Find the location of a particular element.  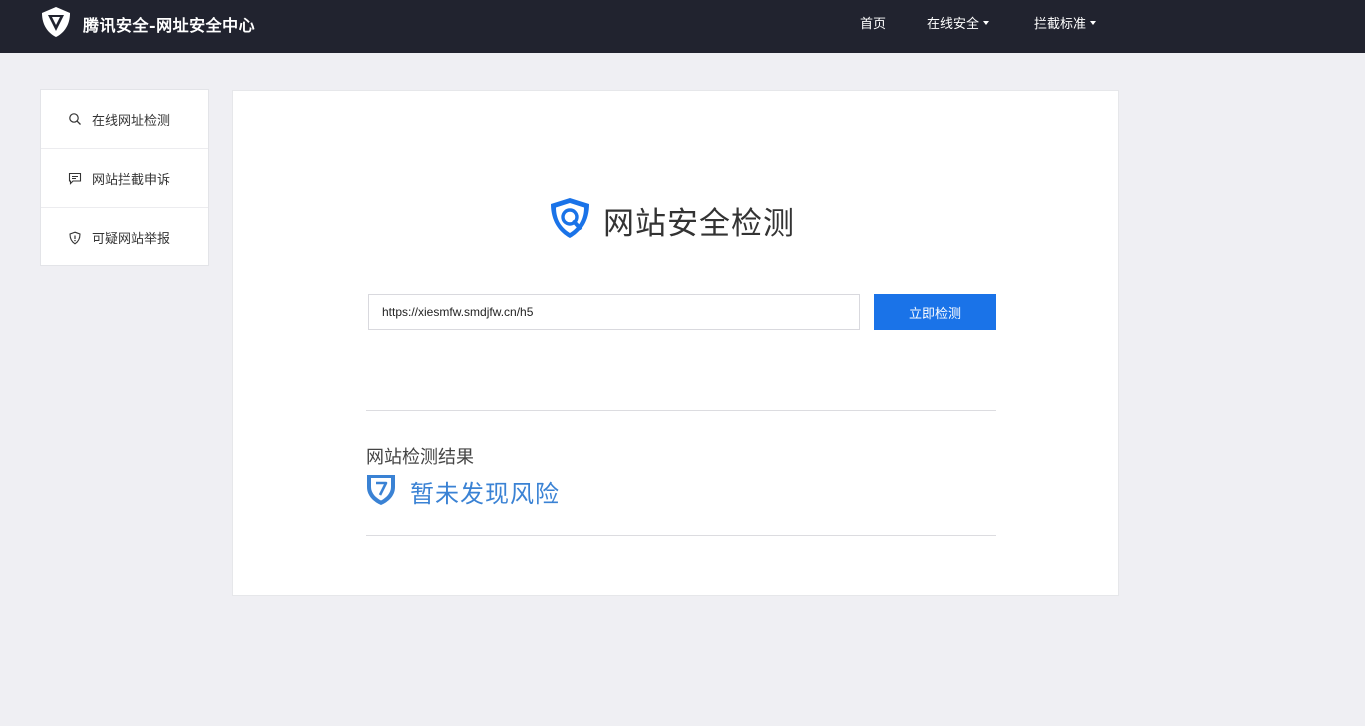

tencent-security-logo-icon is located at coordinates (56, 24).